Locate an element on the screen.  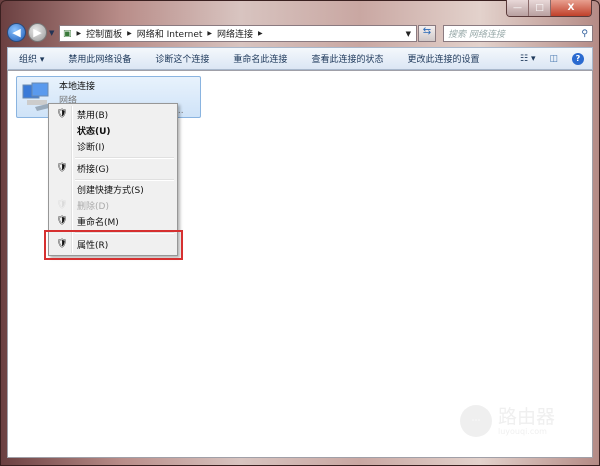
recent-pages-dropdown: ▼ is located at coordinates (51, 33).